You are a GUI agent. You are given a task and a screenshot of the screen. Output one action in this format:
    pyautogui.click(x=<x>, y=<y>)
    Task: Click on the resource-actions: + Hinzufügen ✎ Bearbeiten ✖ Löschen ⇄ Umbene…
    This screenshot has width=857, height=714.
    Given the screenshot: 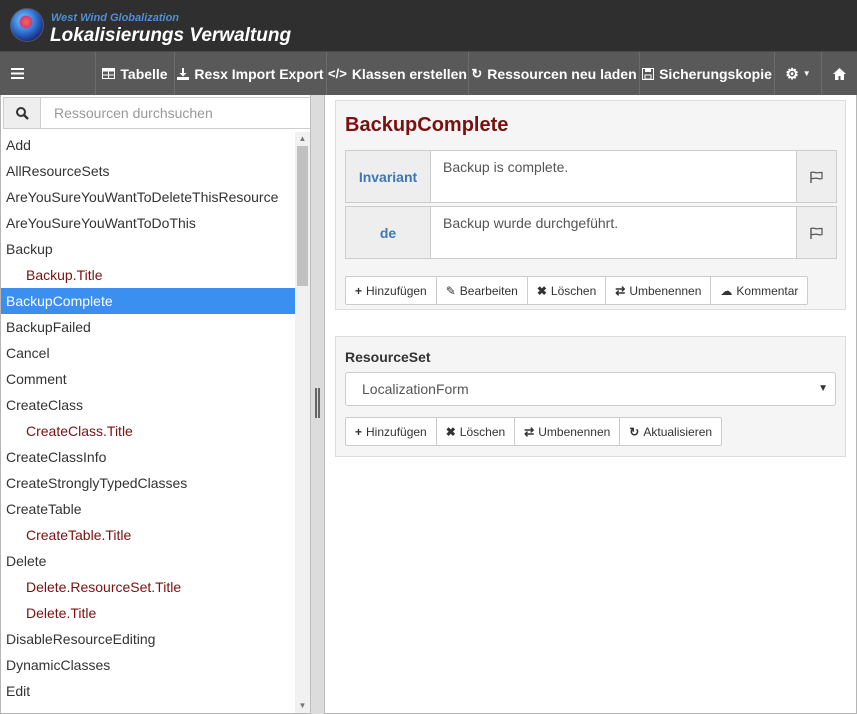 What is the action you would take?
    pyautogui.click(x=577, y=290)
    